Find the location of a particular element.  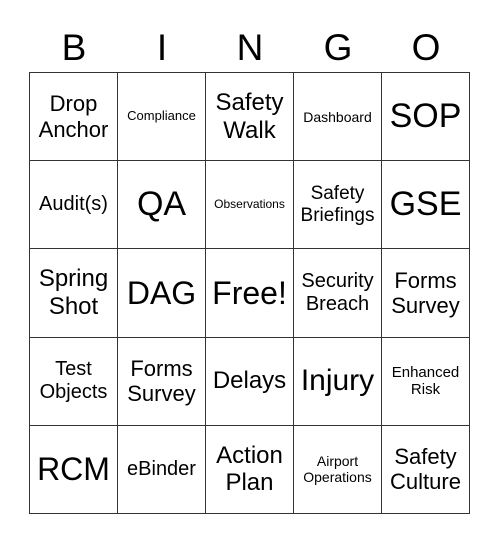

header-letter-g: G is located at coordinates (338, 47).